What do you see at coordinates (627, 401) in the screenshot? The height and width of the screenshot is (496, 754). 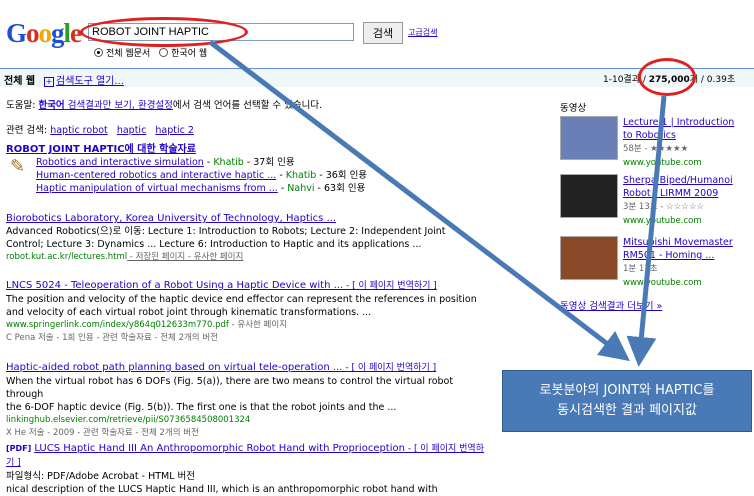 I see `annotation-callout: 로봇분야의 JOINT와 HAPTIC를 동시검색한 결과 페이지값` at bounding box center [627, 401].